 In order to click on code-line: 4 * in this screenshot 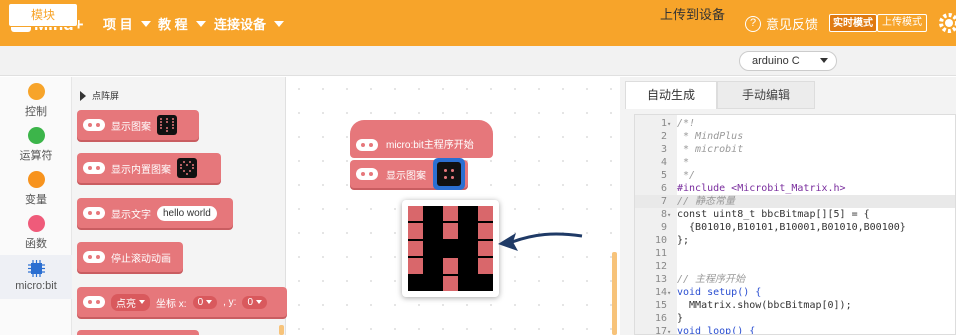, I will do `click(795, 162)`.